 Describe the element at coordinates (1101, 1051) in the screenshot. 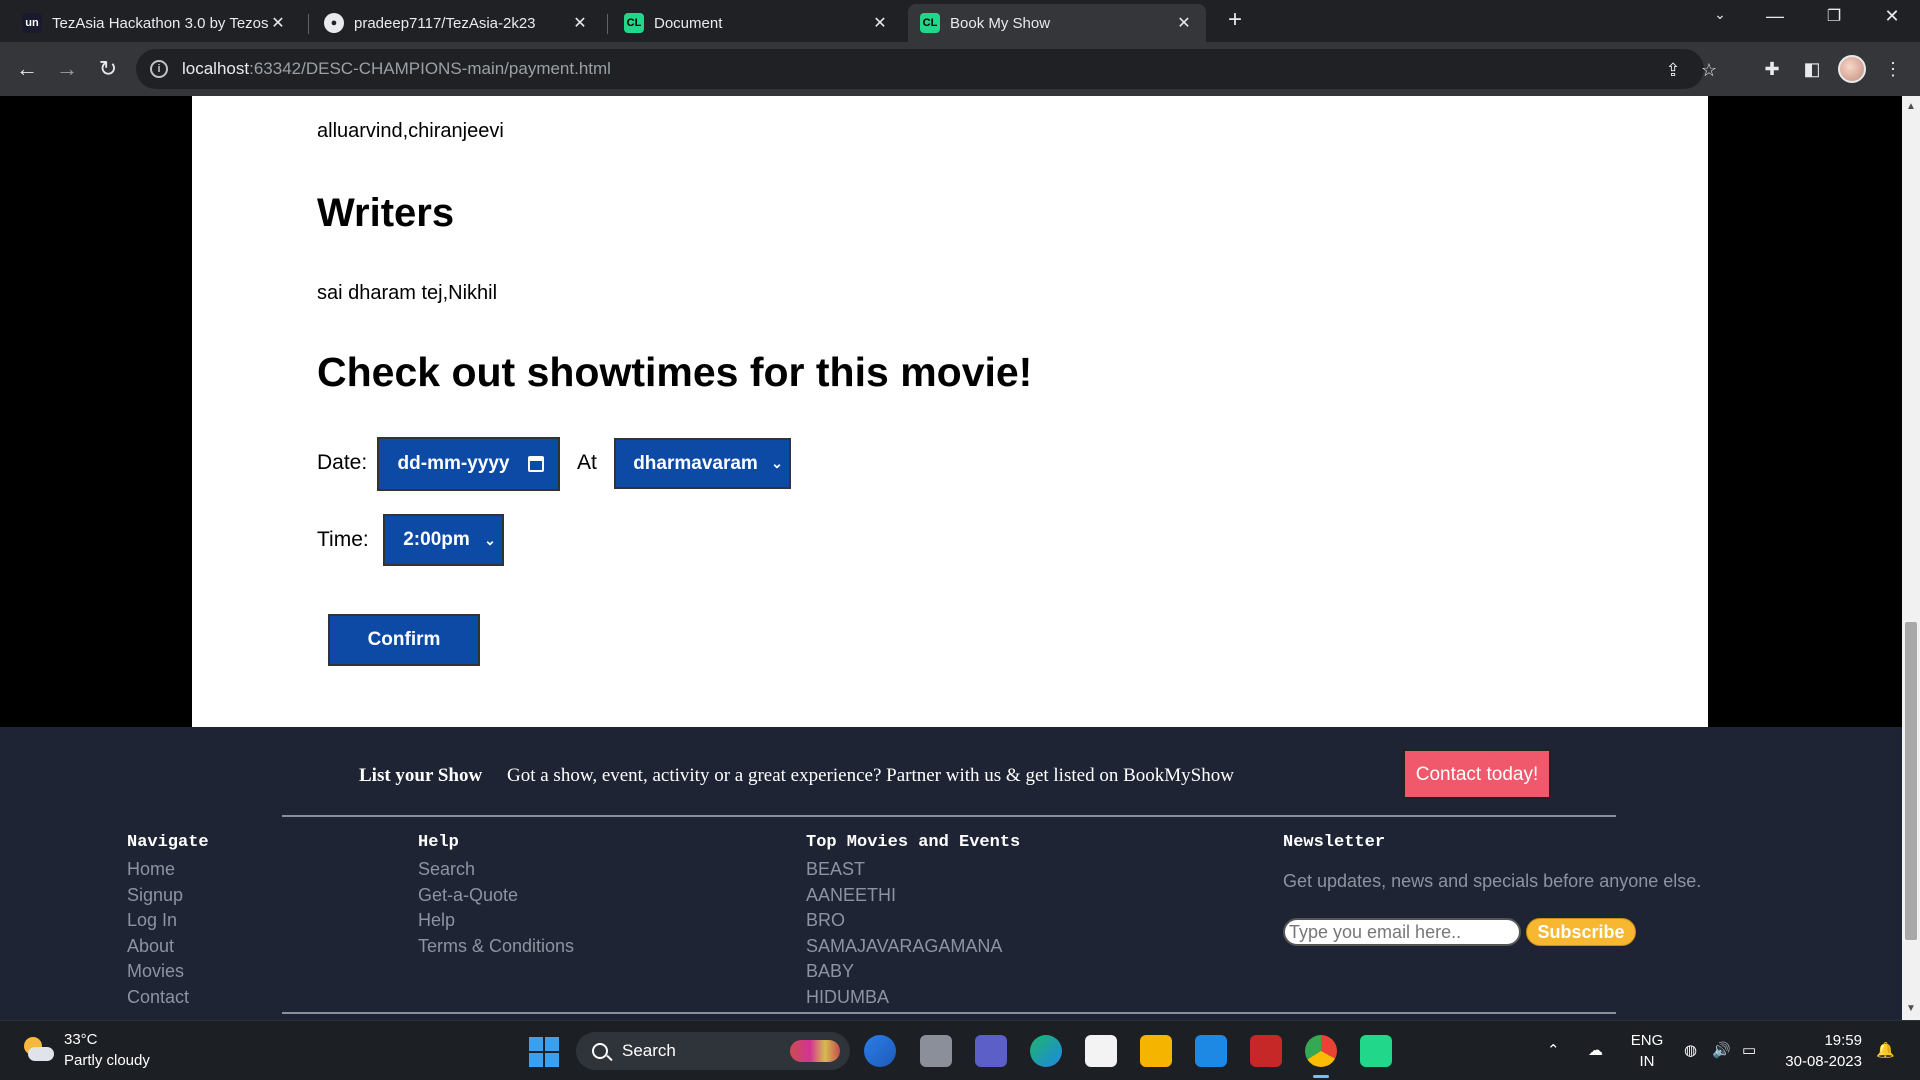

I see `store-icon` at that location.